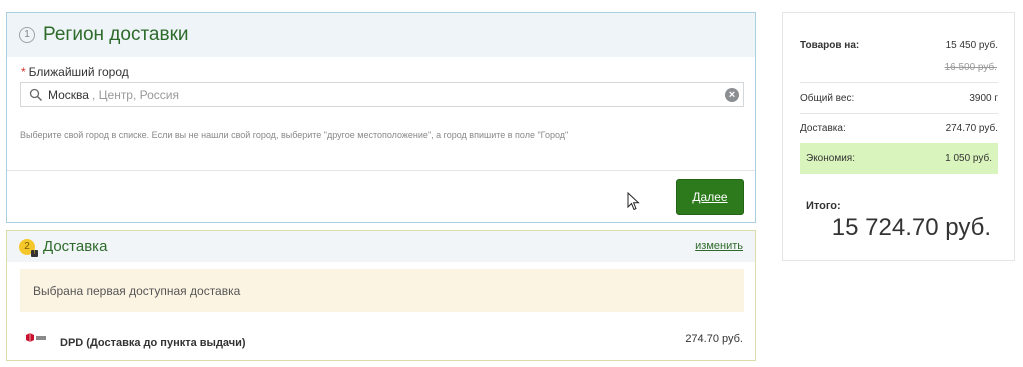 The width and height of the screenshot is (1023, 367). I want to click on city-value: Москва, so click(68, 94).